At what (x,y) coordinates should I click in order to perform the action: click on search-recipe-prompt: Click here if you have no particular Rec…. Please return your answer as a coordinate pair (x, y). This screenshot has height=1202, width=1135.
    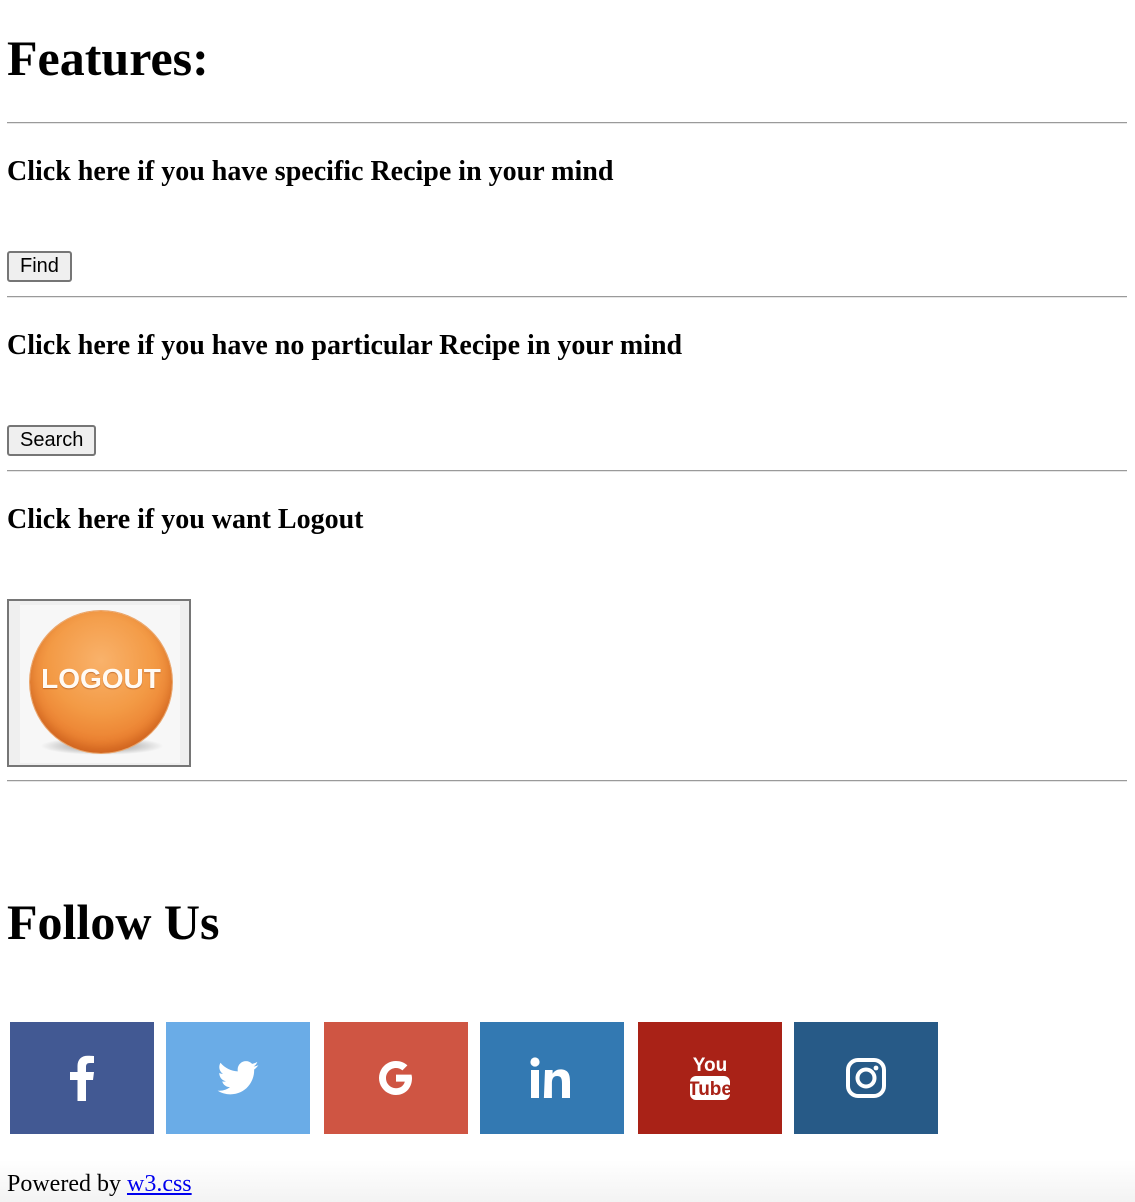
    Looking at the image, I should click on (345, 345).